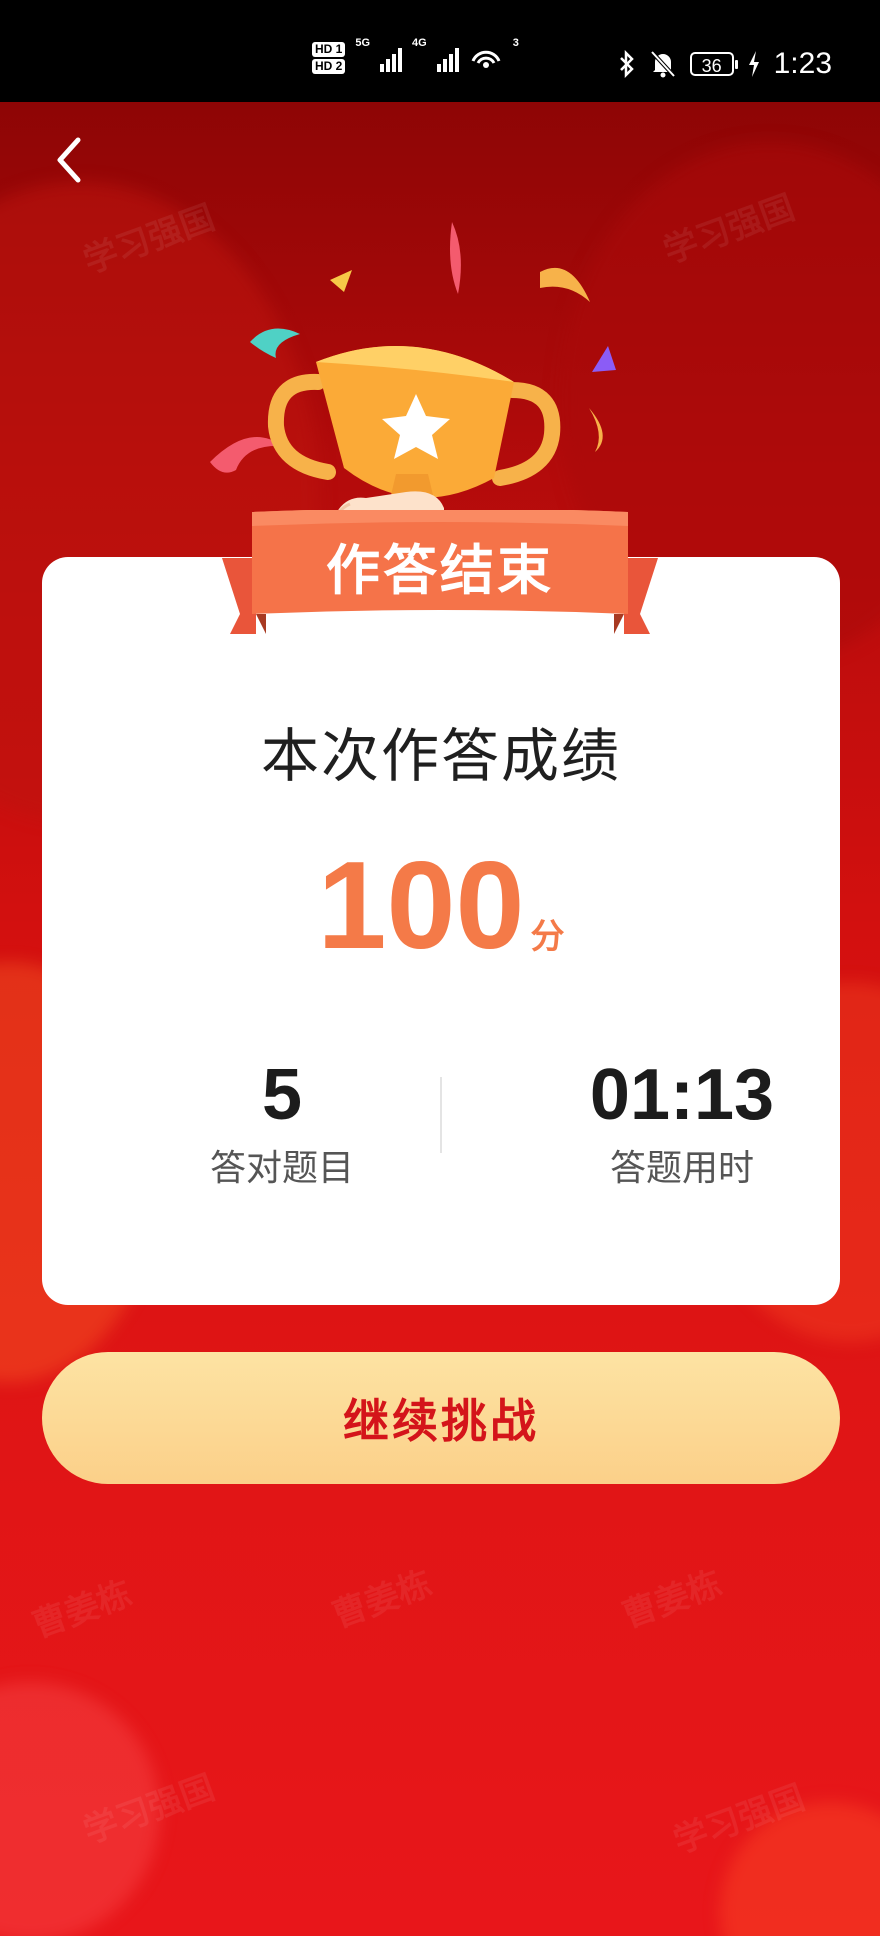 Image resolution: width=880 pixels, height=1936 pixels. Describe the element at coordinates (441, 1115) in the screenshot. I see `stat-divider` at that location.